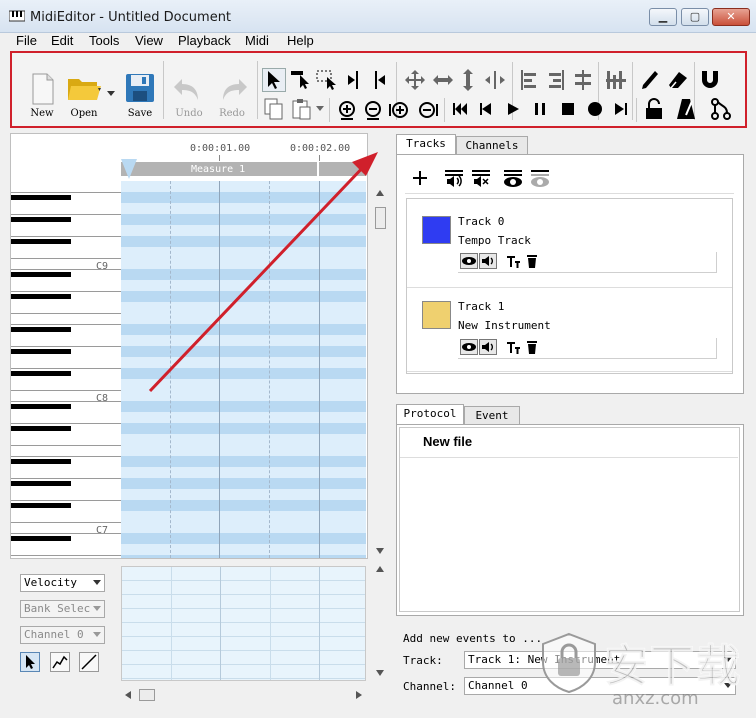  I want to click on minimize-button: ▁, so click(663, 17).